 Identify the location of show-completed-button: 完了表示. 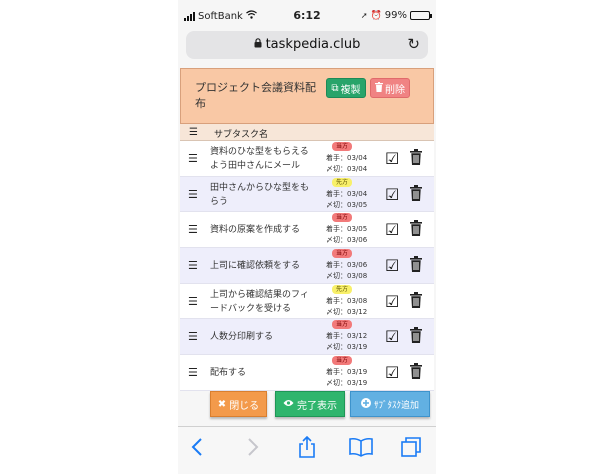
(310, 404).